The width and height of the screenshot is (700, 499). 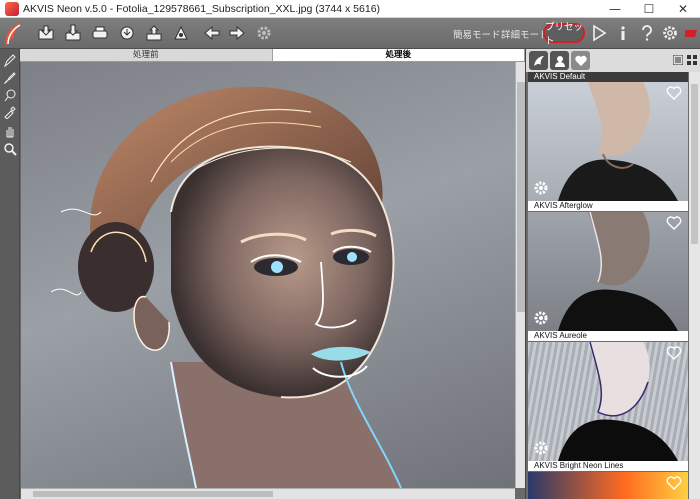 I want to click on preset-aureole: AKVIS Aureole, so click(x=608, y=276).